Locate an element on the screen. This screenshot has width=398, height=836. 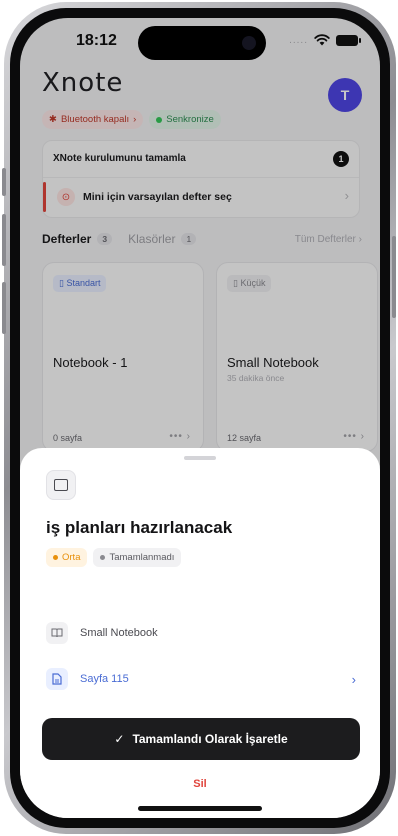
task-title: iş planları hazırlanacak is located at coordinates (139, 527).